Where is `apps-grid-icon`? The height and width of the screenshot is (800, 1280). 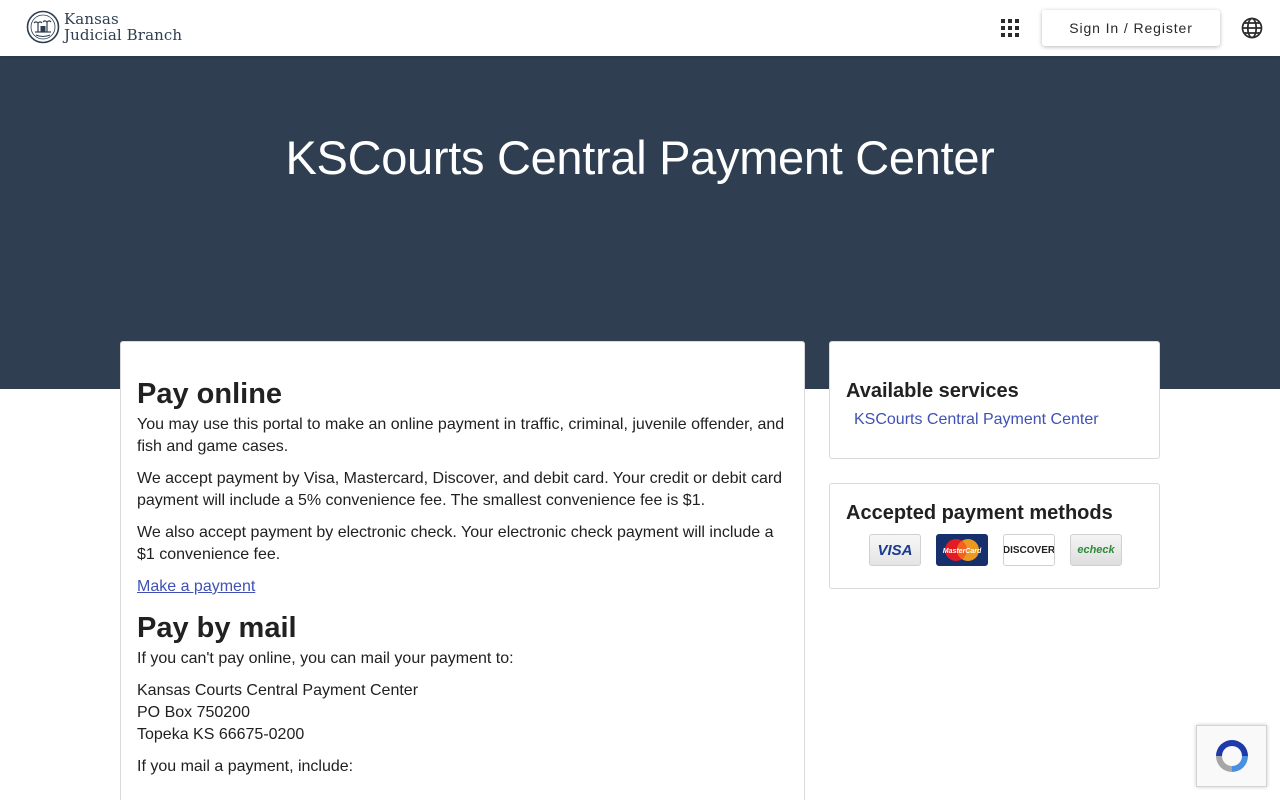
apps-grid-icon is located at coordinates (1010, 28).